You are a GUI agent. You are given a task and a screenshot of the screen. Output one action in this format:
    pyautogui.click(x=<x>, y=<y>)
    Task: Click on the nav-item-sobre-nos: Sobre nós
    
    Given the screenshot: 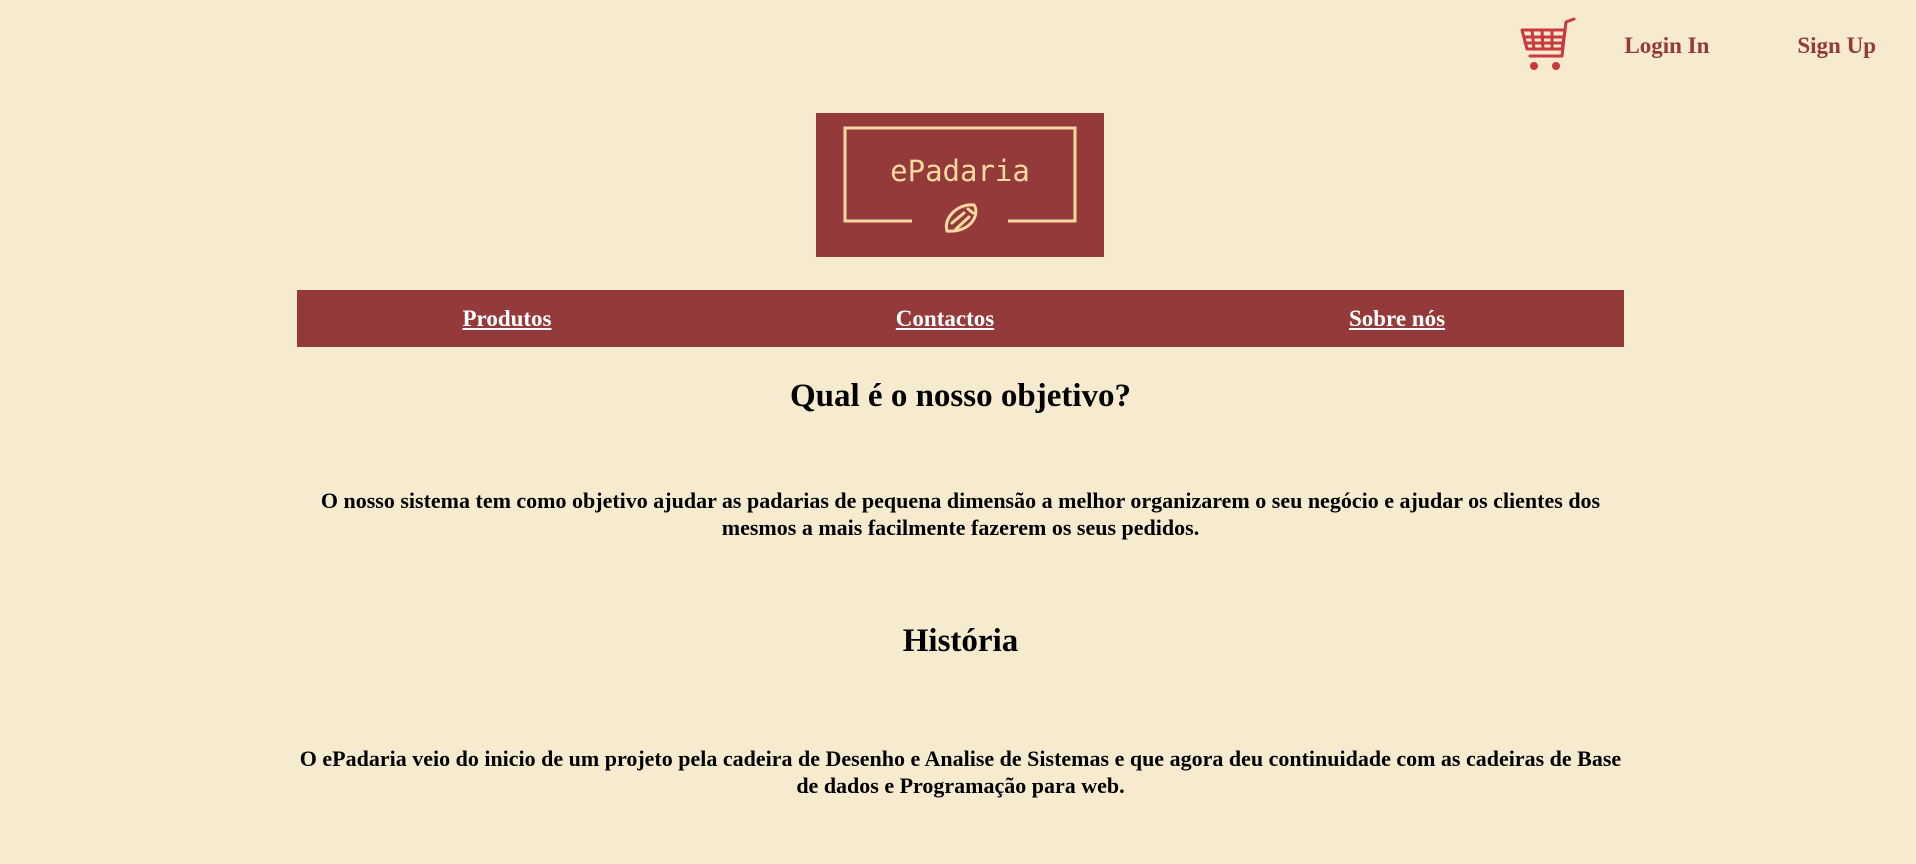 What is the action you would take?
    pyautogui.click(x=1397, y=318)
    